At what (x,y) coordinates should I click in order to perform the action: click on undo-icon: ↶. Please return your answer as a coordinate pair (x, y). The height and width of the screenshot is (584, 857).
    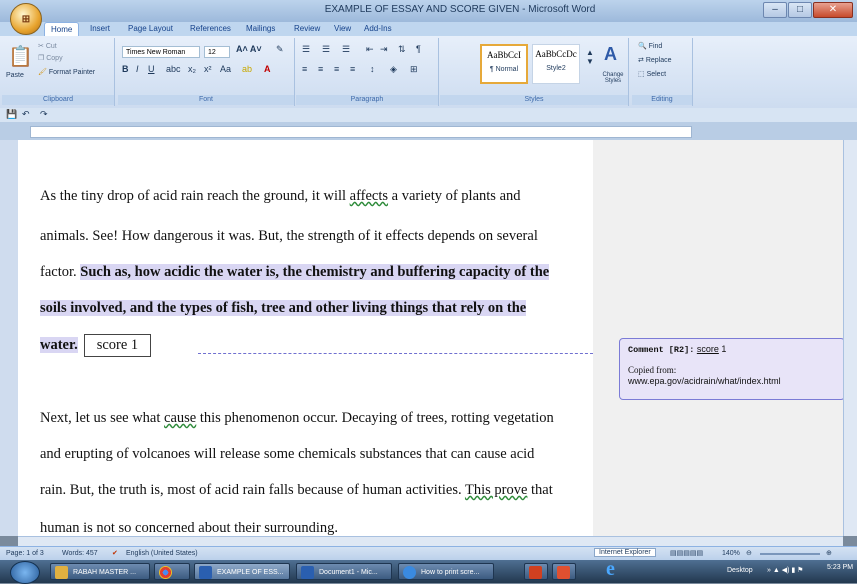
    Looking at the image, I should click on (26, 114).